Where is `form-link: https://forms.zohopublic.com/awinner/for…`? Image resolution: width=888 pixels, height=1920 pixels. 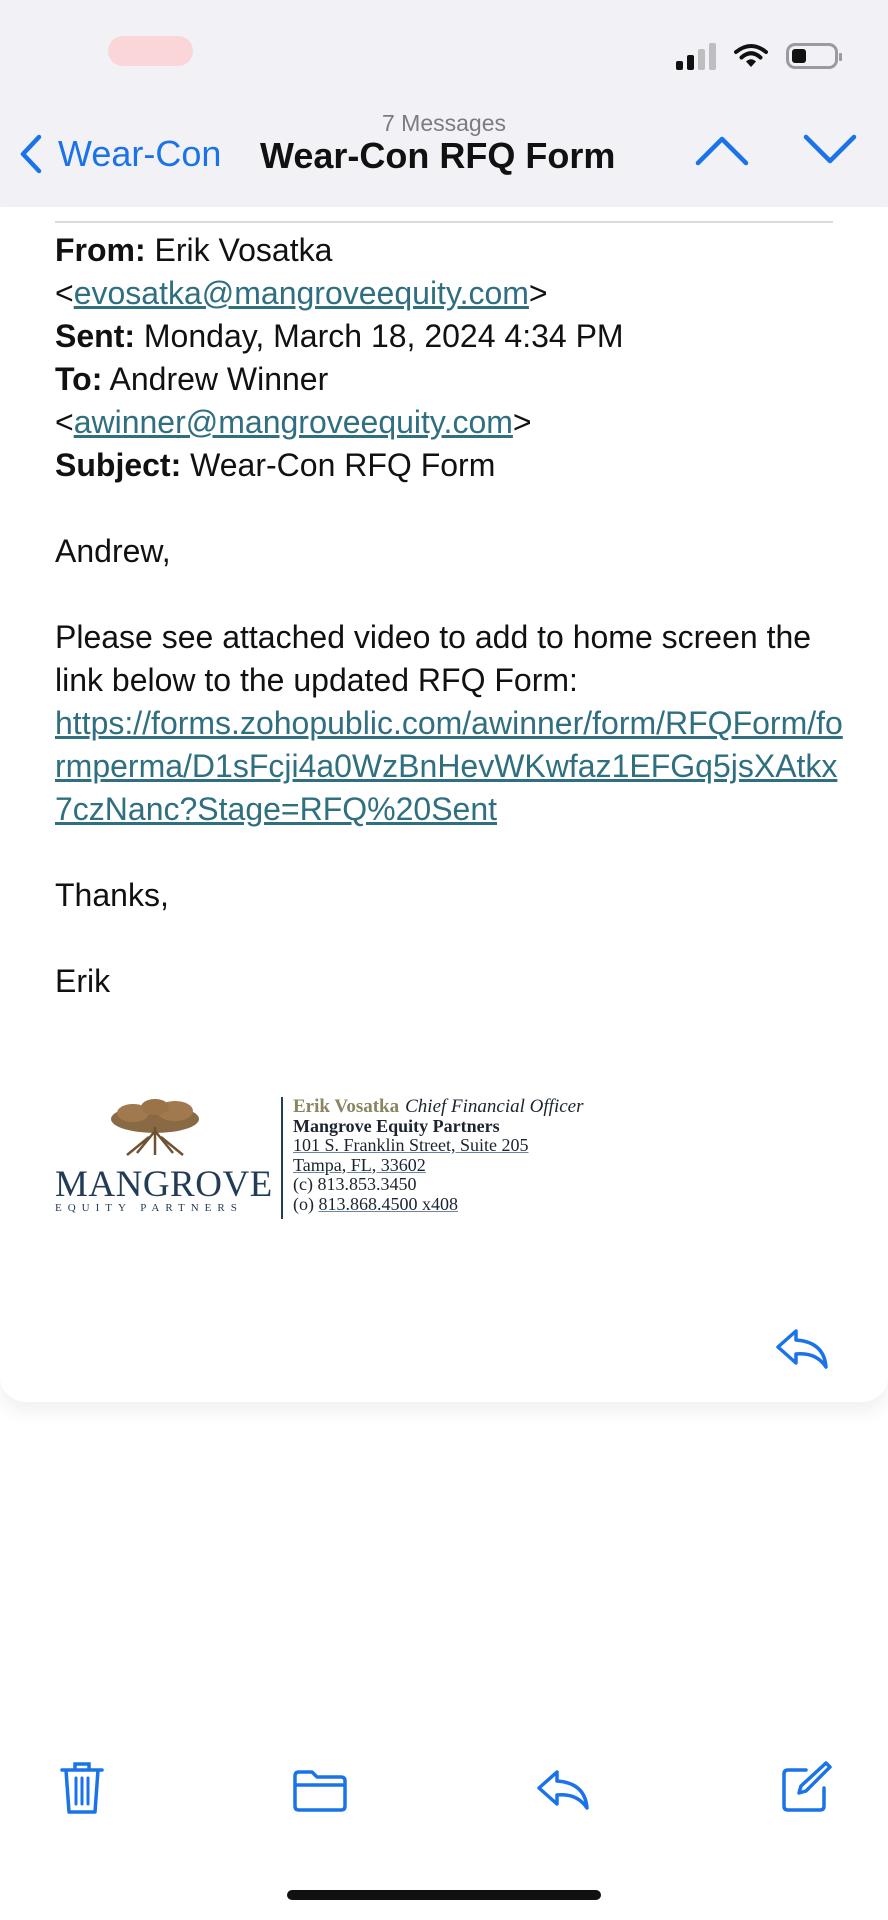 form-link: https://forms.zohopublic.com/awinner/for… is located at coordinates (450, 766).